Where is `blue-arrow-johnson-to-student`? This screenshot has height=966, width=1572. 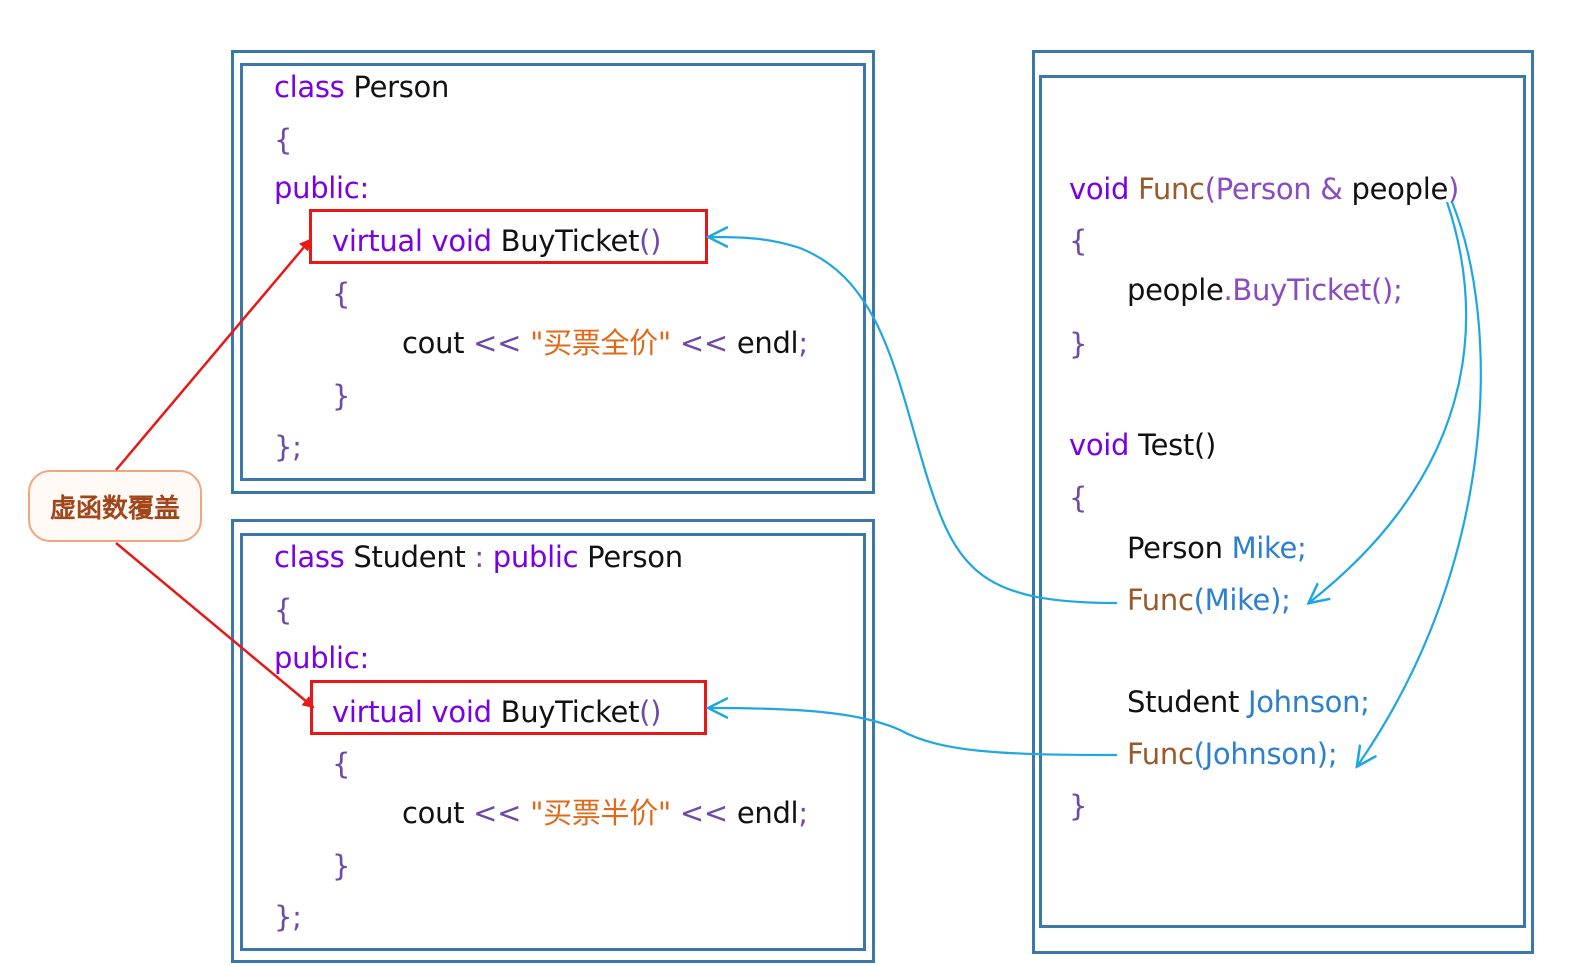
blue-arrow-johnson-to-student is located at coordinates (914, 732).